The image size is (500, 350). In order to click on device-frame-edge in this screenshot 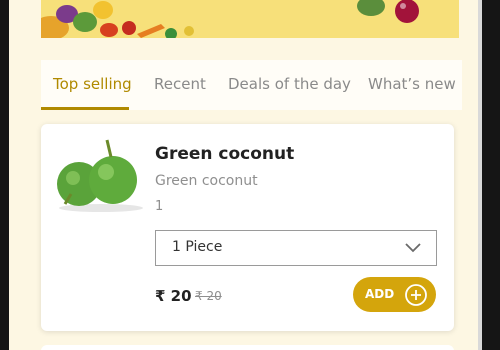, I will do `click(480, 175)`.